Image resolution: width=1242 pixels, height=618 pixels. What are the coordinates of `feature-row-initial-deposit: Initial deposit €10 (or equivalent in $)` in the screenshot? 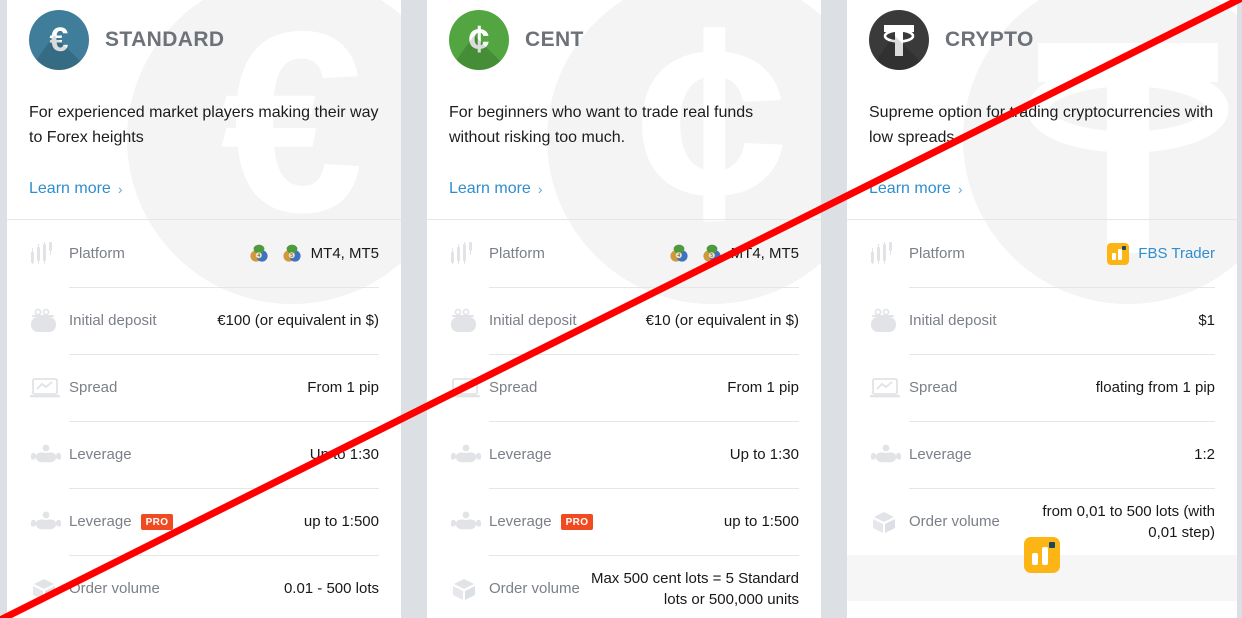 It's located at (624, 320).